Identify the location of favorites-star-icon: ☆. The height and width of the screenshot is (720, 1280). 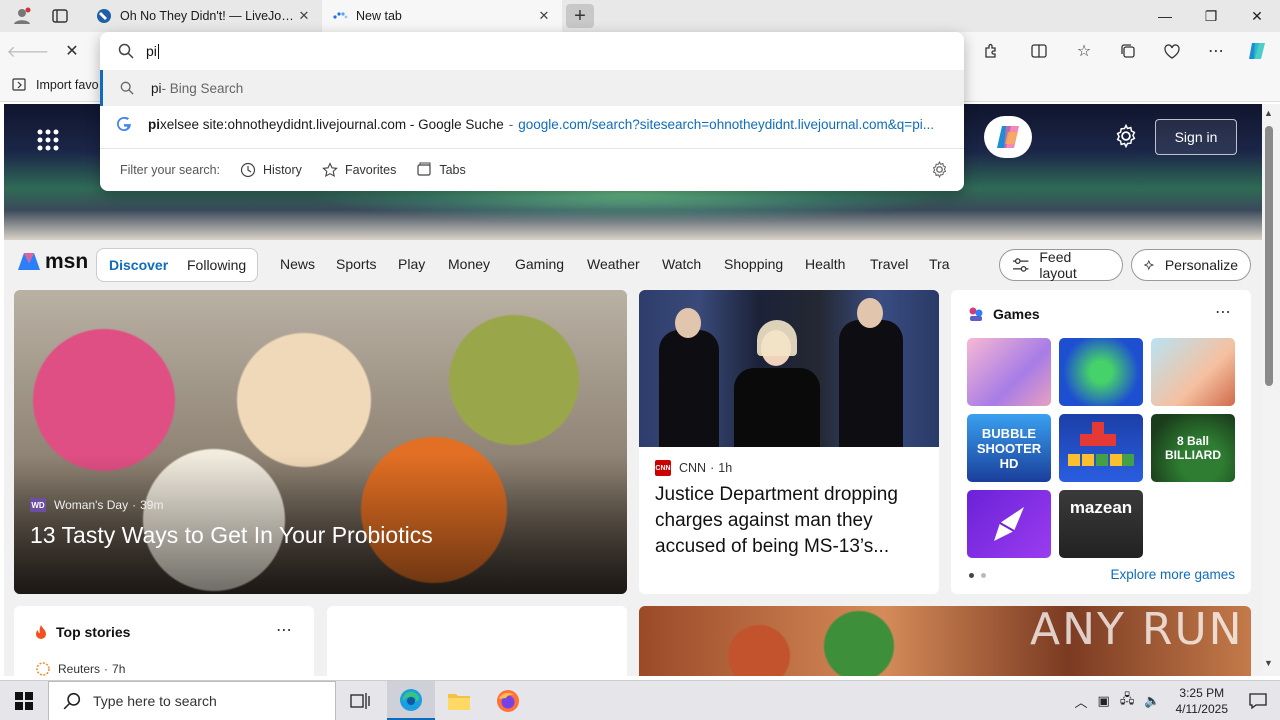
(1084, 51).